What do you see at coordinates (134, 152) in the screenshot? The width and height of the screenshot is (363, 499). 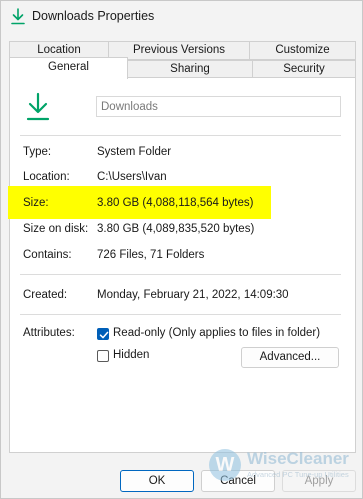 I see `type-value: System Folder` at bounding box center [134, 152].